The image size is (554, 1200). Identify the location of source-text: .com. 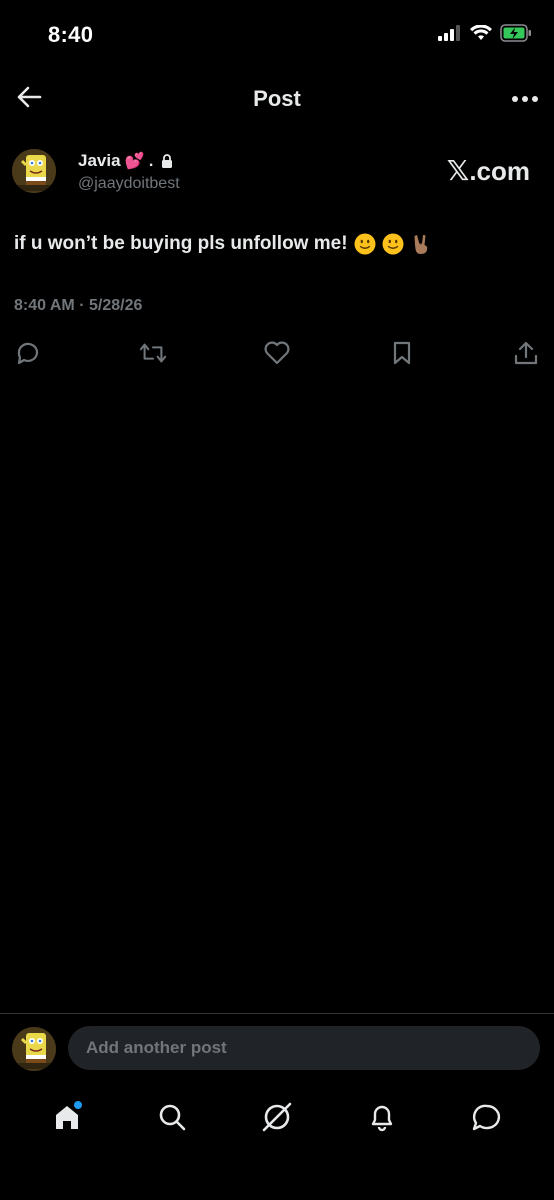
(499, 171).